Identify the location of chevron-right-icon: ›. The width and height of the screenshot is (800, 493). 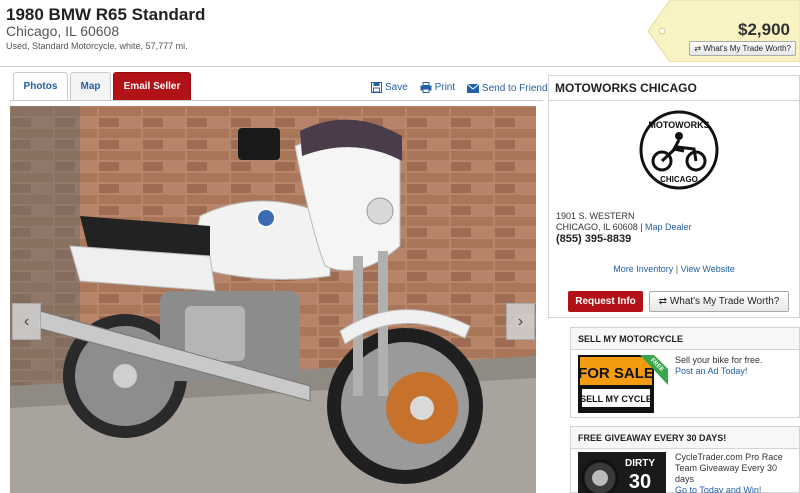
(520, 321).